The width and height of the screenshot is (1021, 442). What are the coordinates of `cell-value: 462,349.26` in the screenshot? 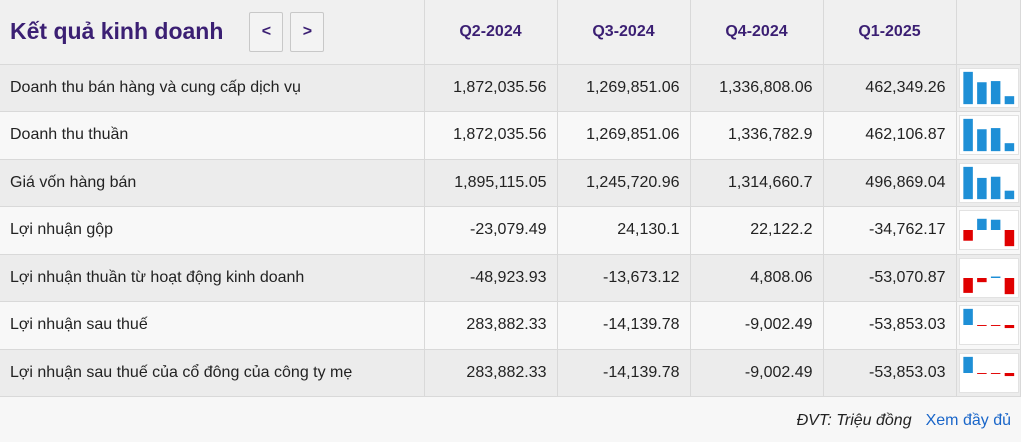 It's located at (890, 88).